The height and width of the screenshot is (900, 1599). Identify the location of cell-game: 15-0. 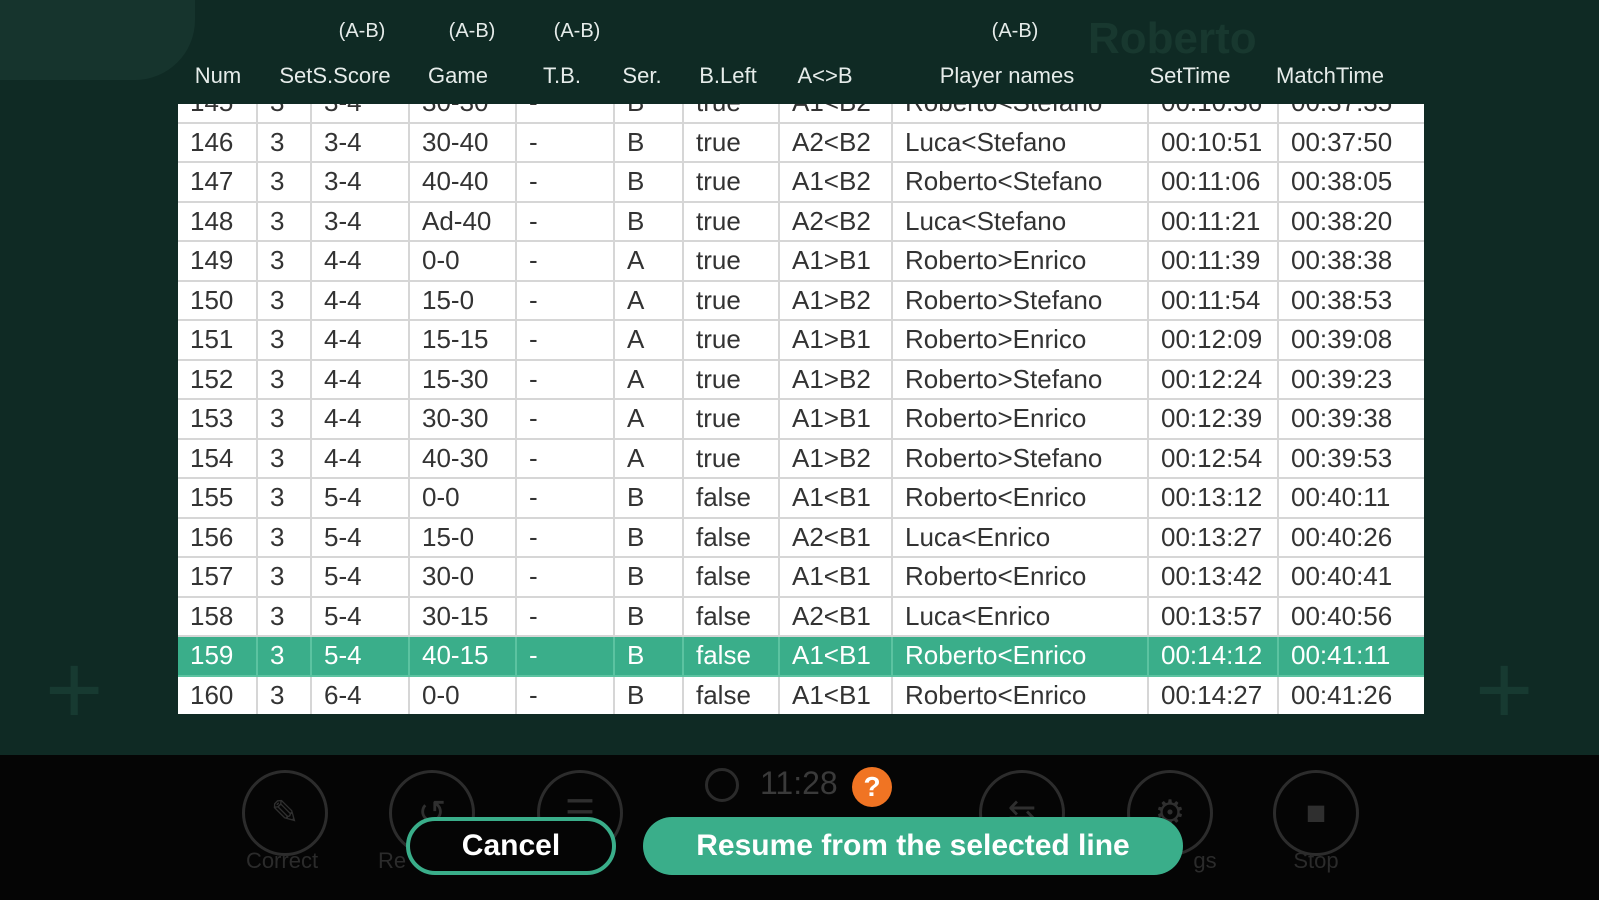
(463, 300).